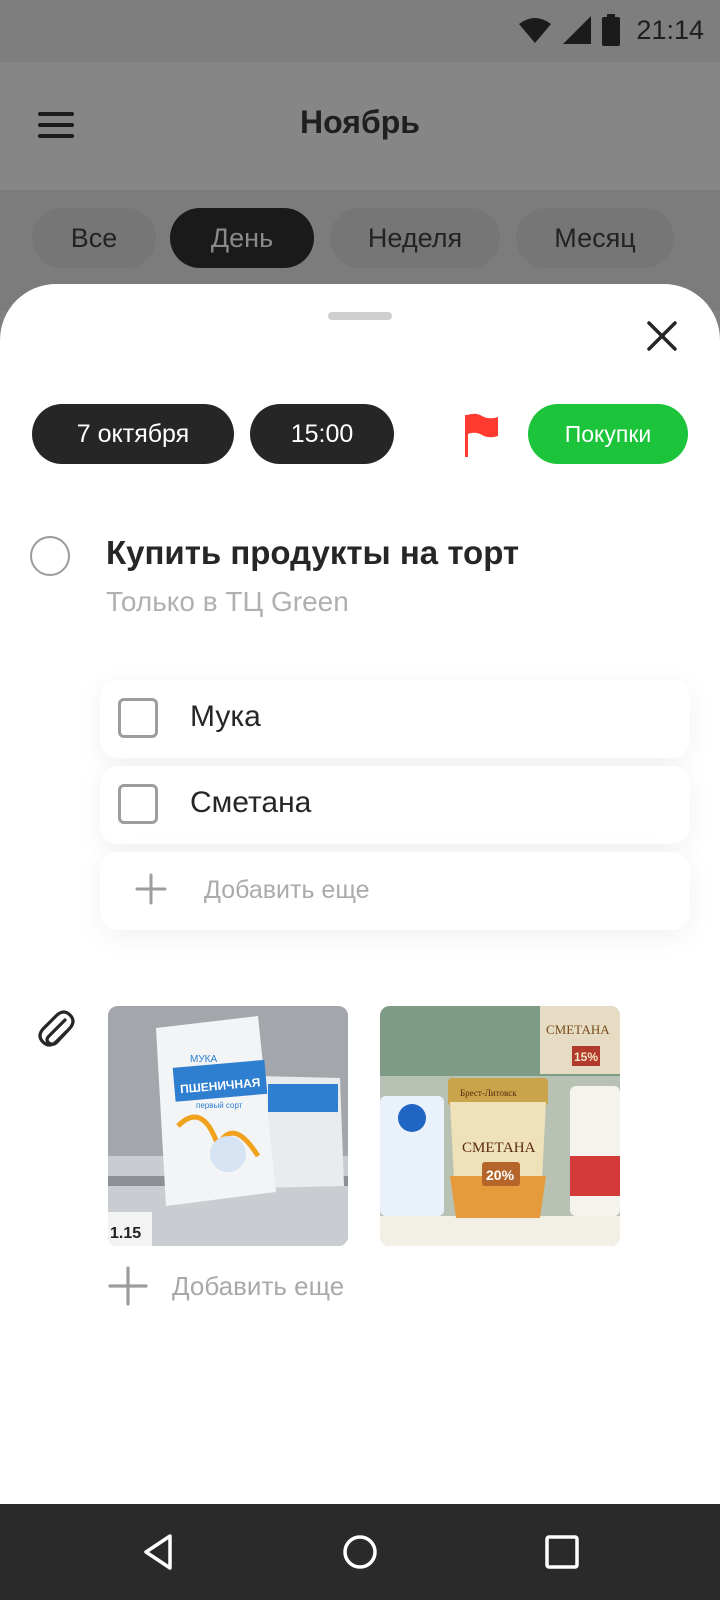  Describe the element at coordinates (242, 238) in the screenshot. I see `filter-chip-day: День` at that location.